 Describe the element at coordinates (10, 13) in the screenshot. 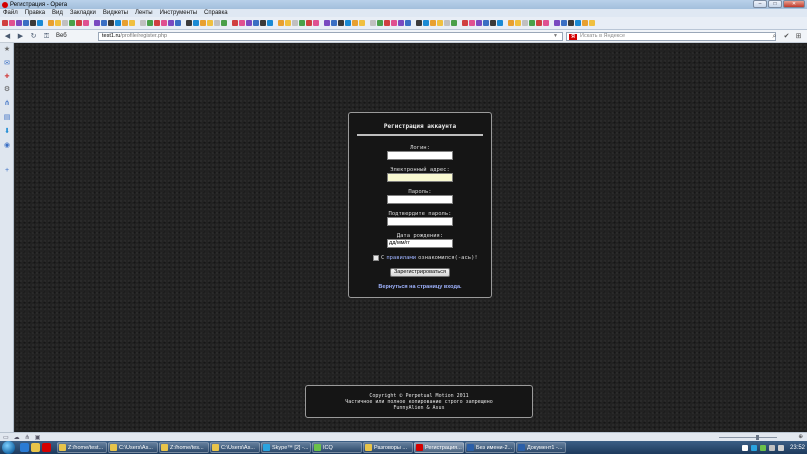

I see `menu-file: Файл` at that location.